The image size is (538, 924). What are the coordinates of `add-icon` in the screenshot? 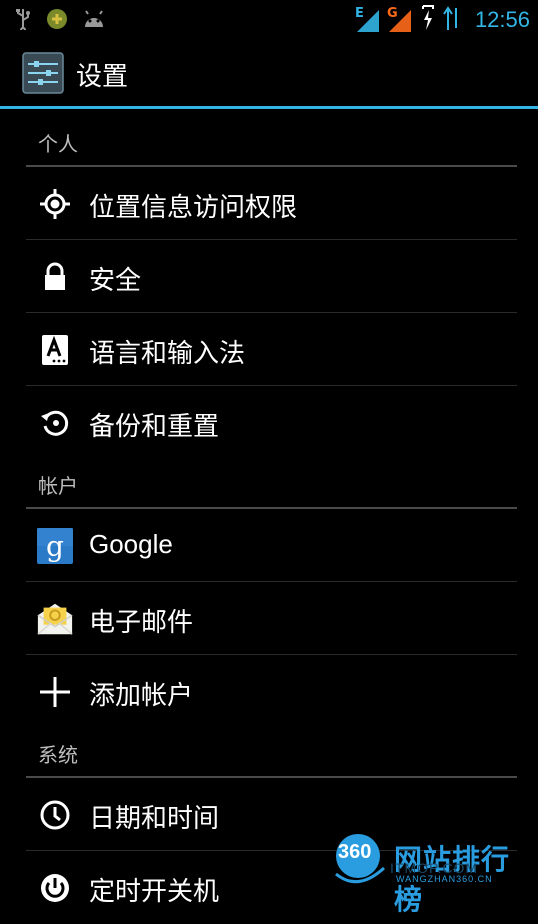 It's located at (55, 692).